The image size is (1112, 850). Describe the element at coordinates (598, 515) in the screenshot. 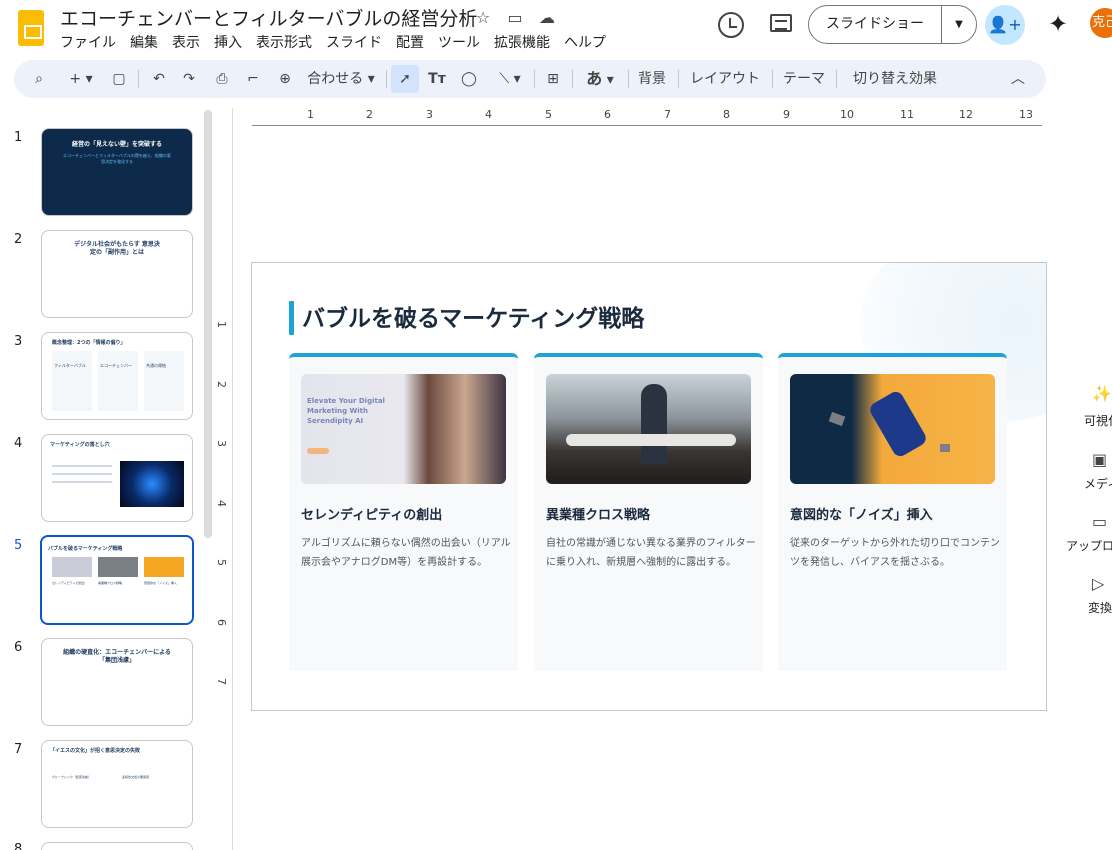

I see `card-heading: 異業種クロス戦略` at that location.